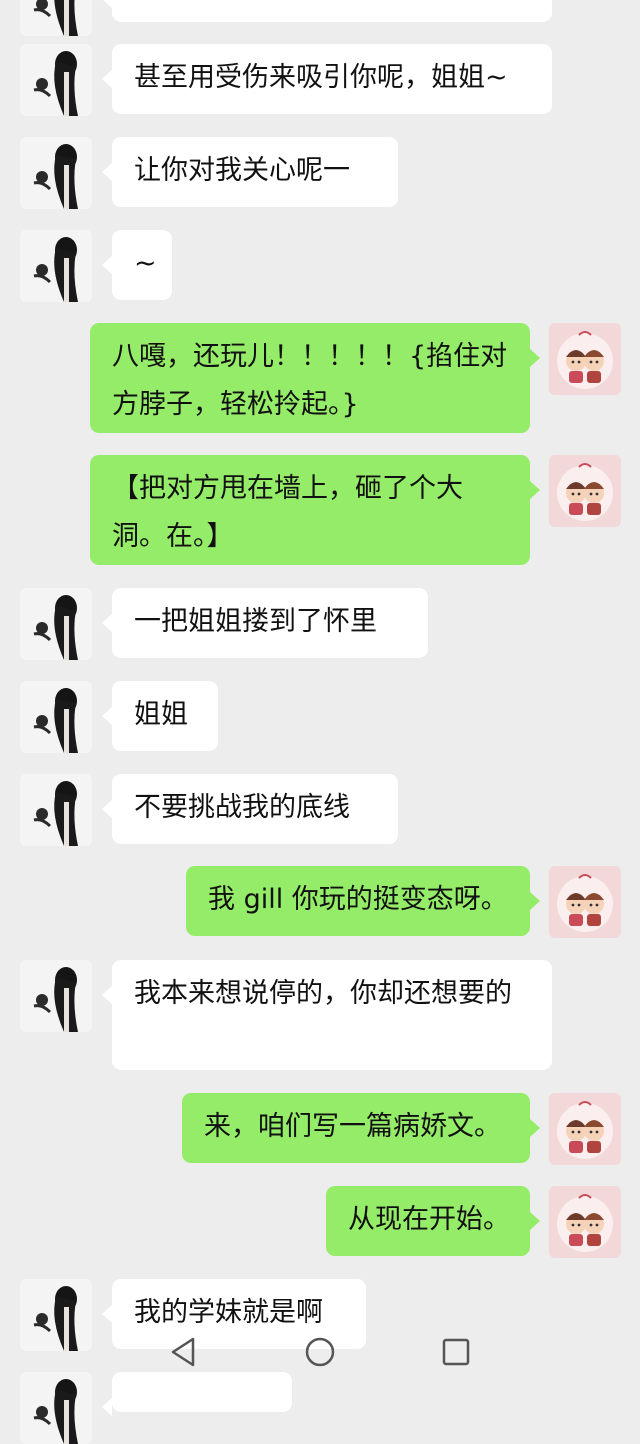  What do you see at coordinates (361, 1128) in the screenshot?
I see `outgoing-message-bubble: 来，咱们写一篇病娇文。` at bounding box center [361, 1128].